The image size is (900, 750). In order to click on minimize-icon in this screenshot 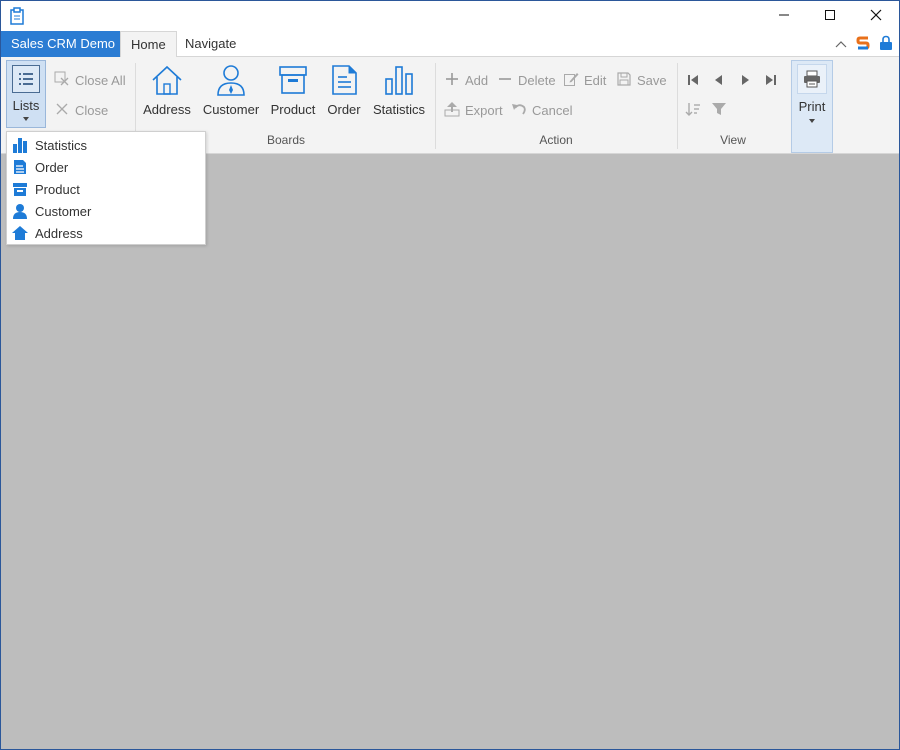, I will do `click(784, 16)`.